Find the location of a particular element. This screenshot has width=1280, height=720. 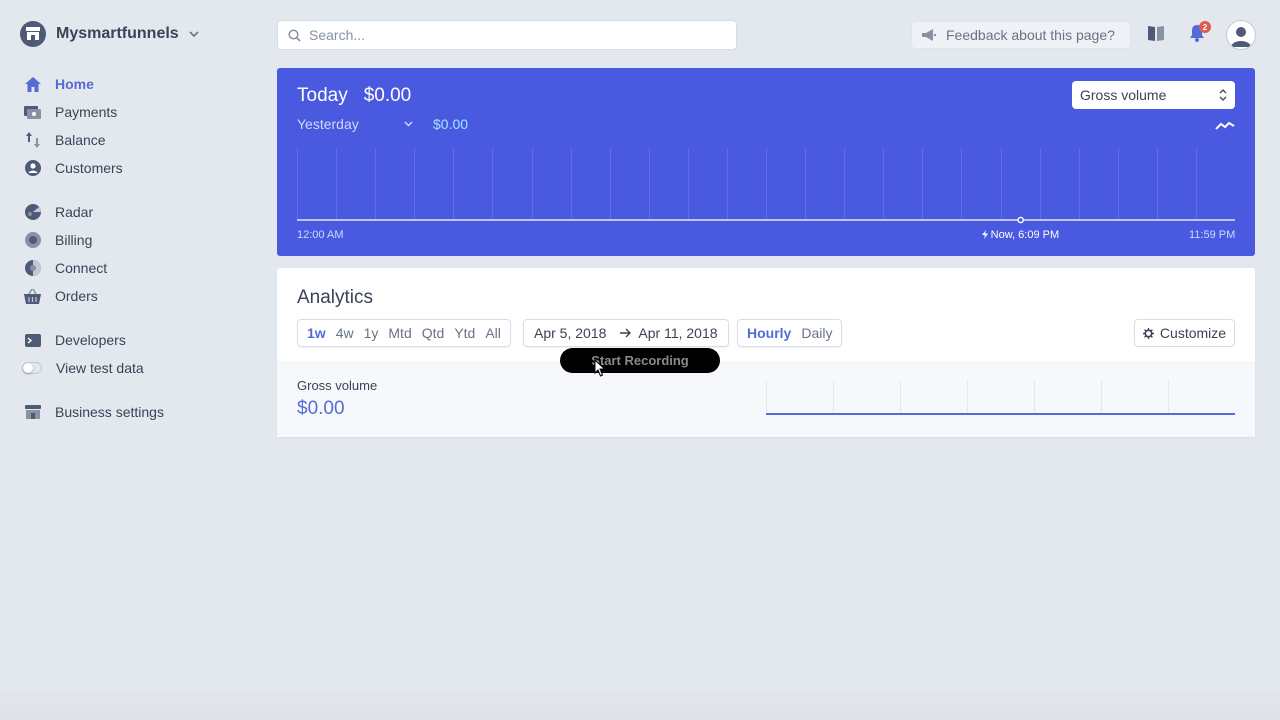

metric-label: Gross volume is located at coordinates (337, 385).